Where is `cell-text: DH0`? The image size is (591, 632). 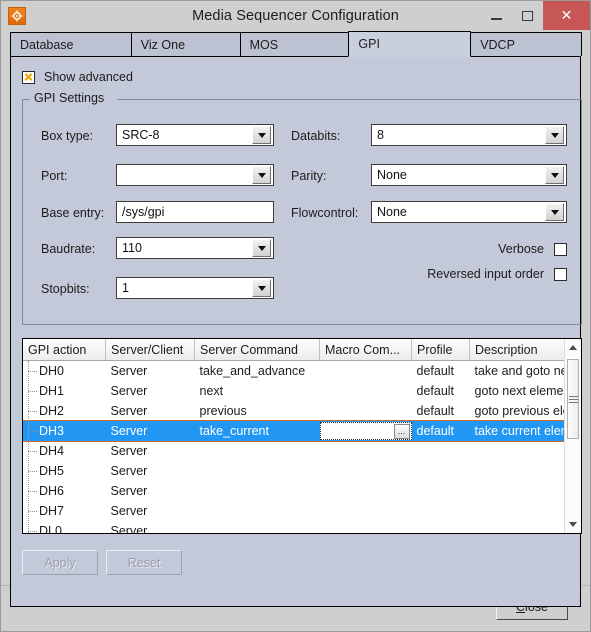 cell-text: DH0 is located at coordinates (52, 371).